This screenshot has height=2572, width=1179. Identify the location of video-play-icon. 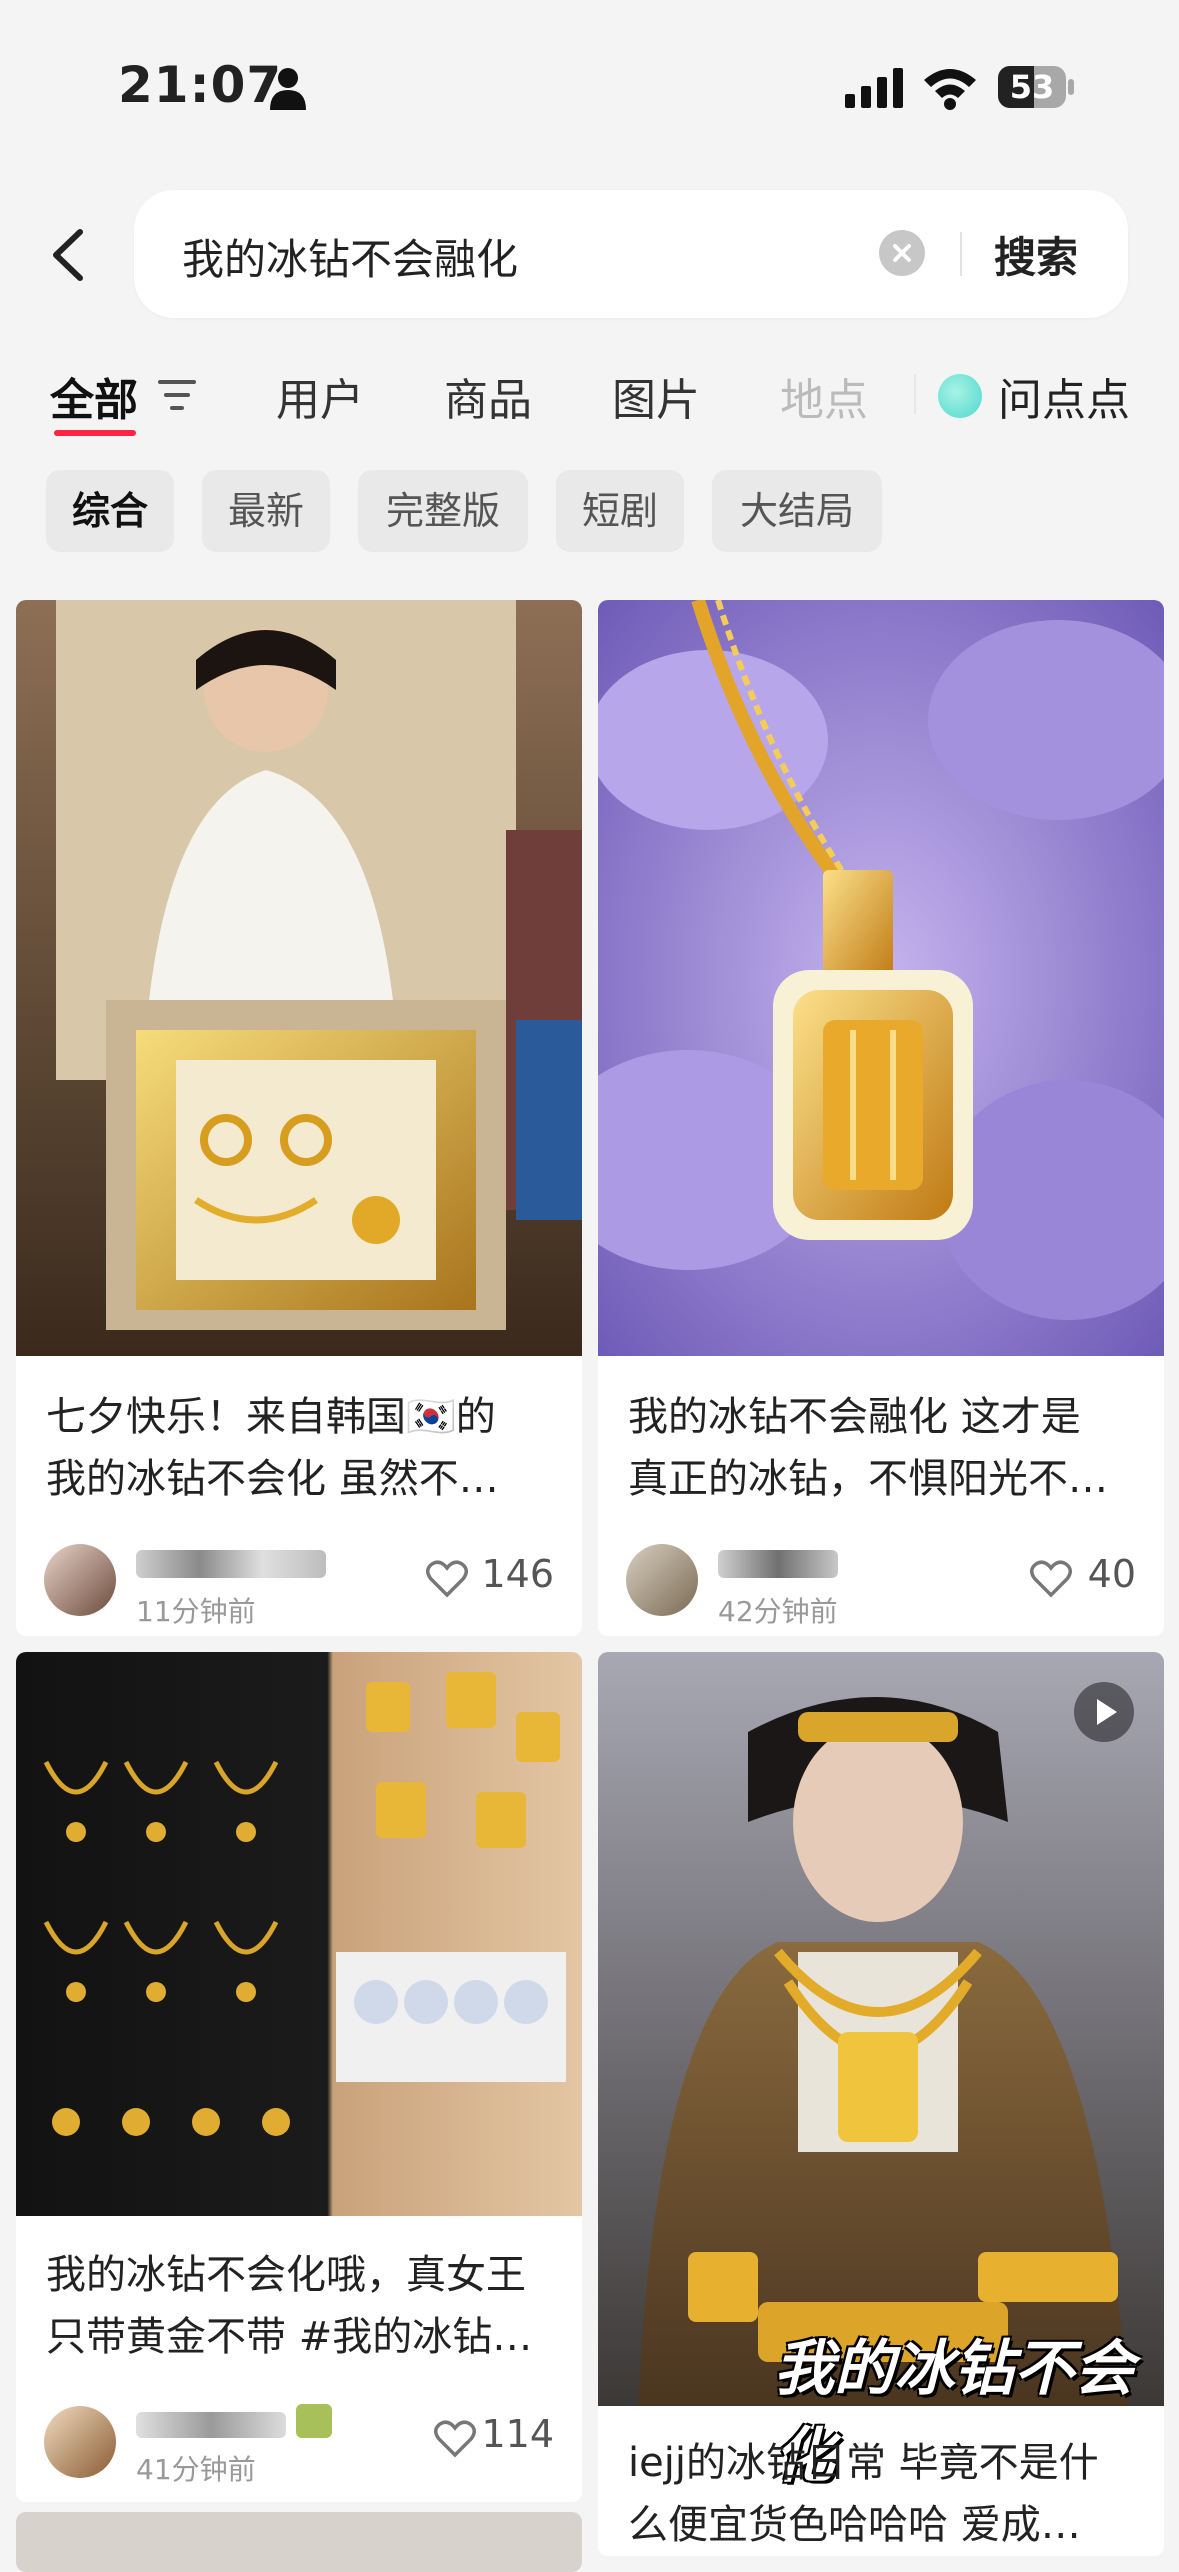
(1104, 1712).